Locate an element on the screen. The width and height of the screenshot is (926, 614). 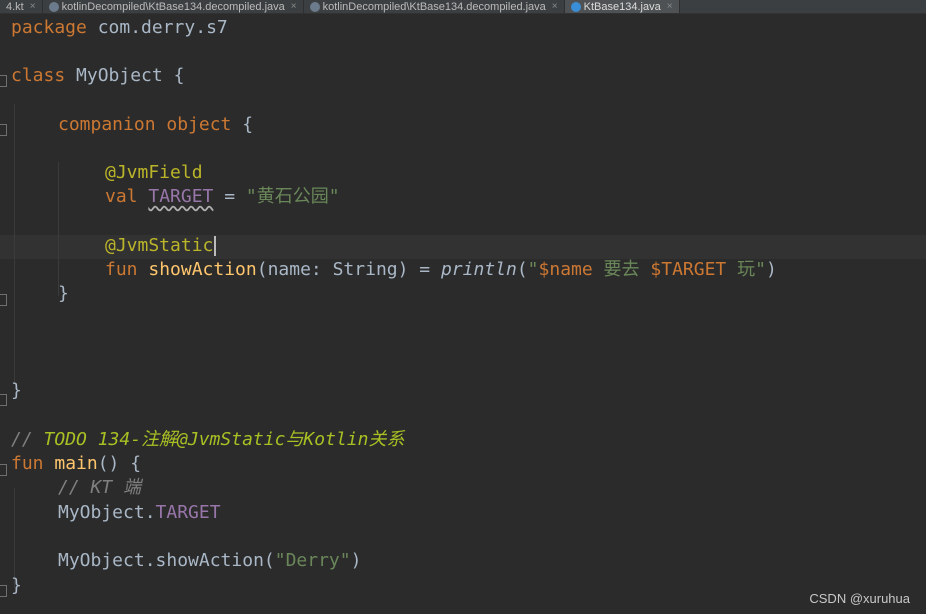
string-literal: "黄石公园" is located at coordinates (292, 196).